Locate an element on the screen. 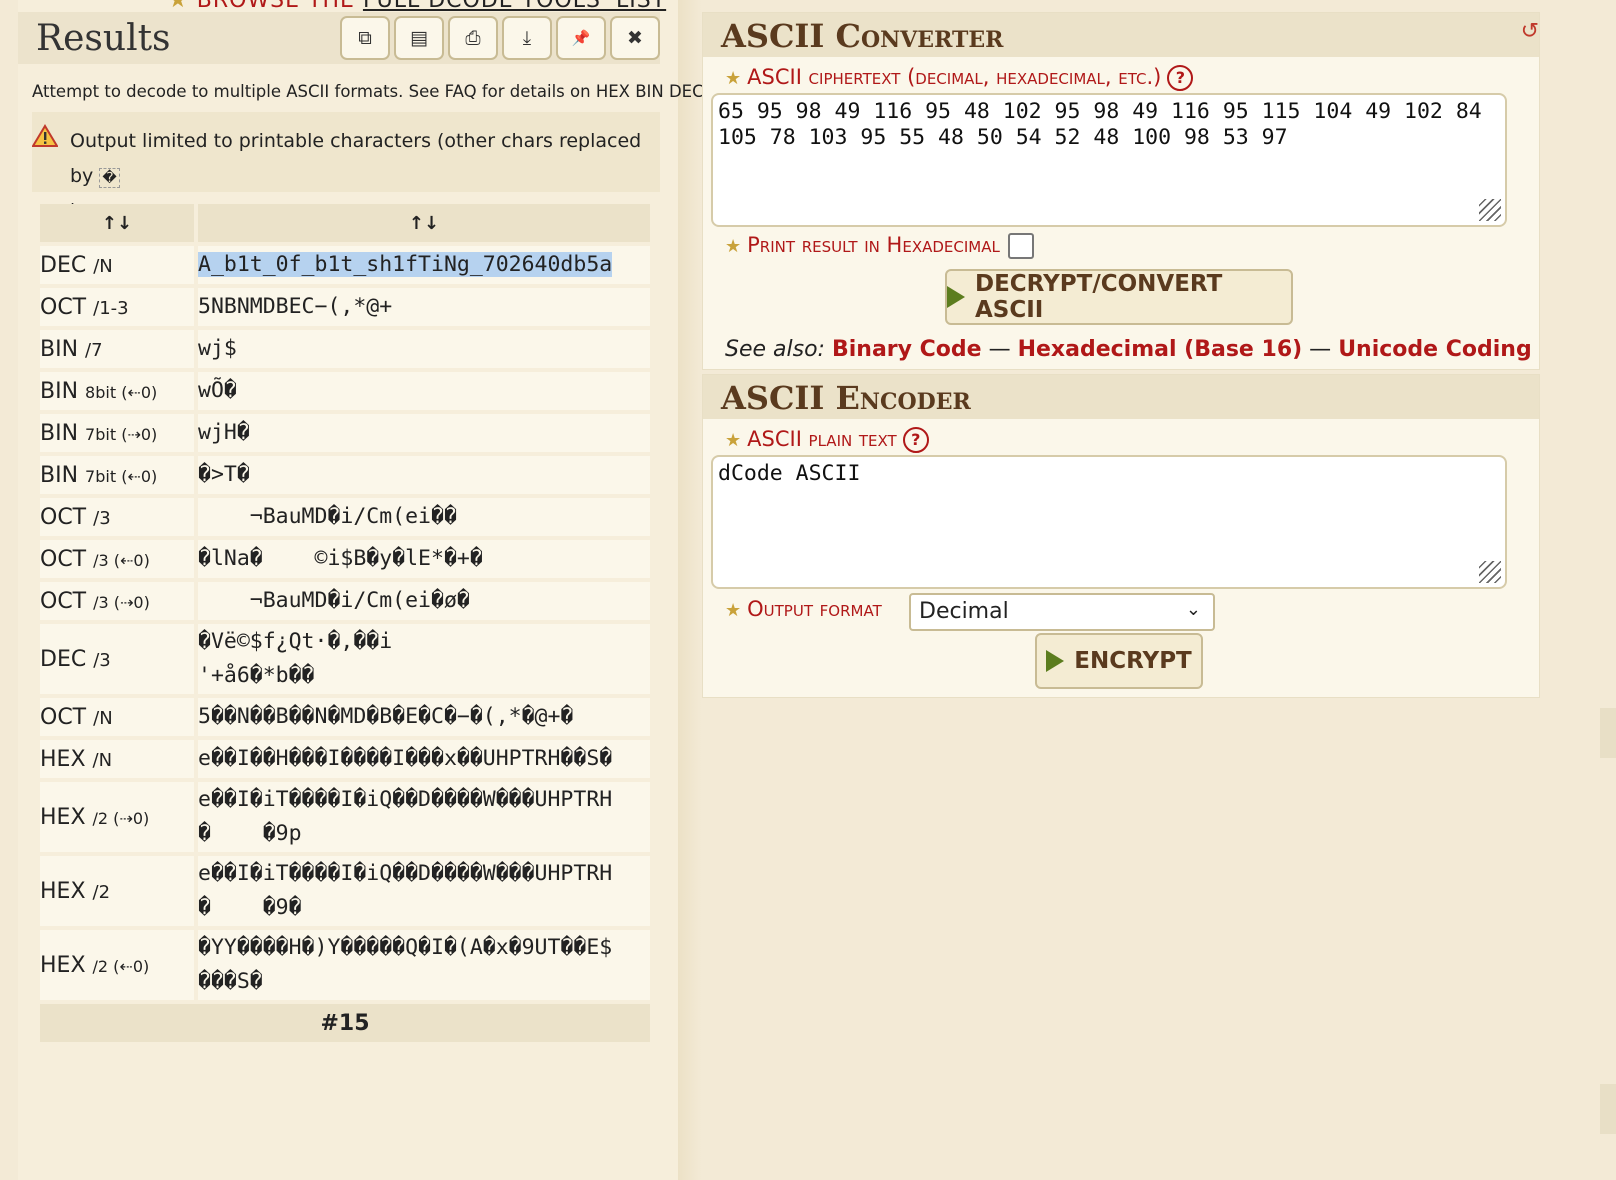  scrollbar-thumb is located at coordinates (1608, 733).